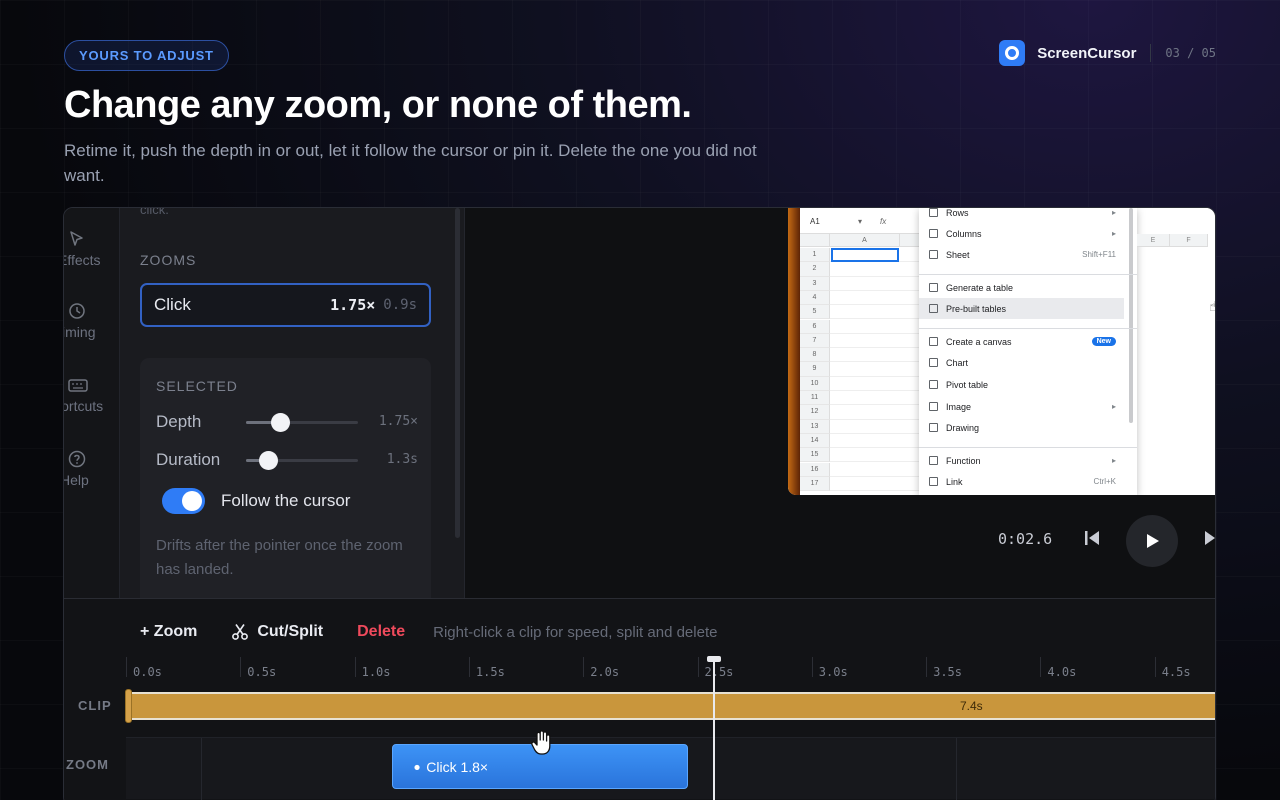 This screenshot has height=800, width=1280. What do you see at coordinates (77, 459) in the screenshot?
I see `help-circle-icon` at bounding box center [77, 459].